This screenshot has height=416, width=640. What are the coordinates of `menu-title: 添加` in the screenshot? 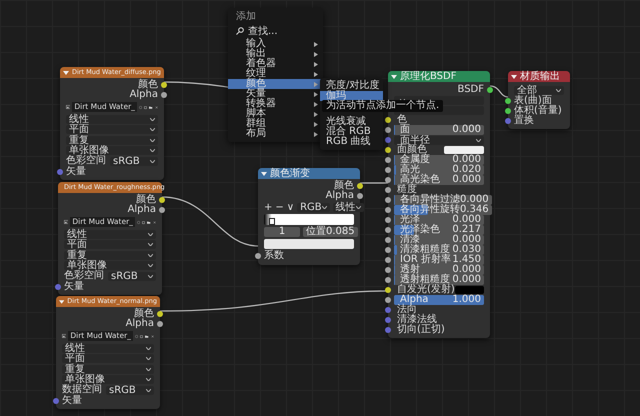 It's located at (246, 17).